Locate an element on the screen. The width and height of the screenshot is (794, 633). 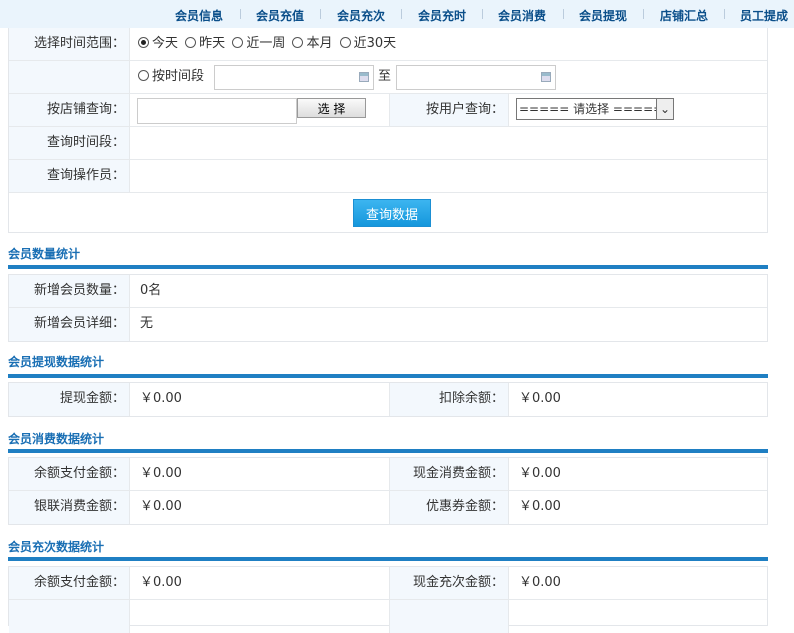
withdraw-amount-label: 提现金额： is located at coordinates (69, 399).